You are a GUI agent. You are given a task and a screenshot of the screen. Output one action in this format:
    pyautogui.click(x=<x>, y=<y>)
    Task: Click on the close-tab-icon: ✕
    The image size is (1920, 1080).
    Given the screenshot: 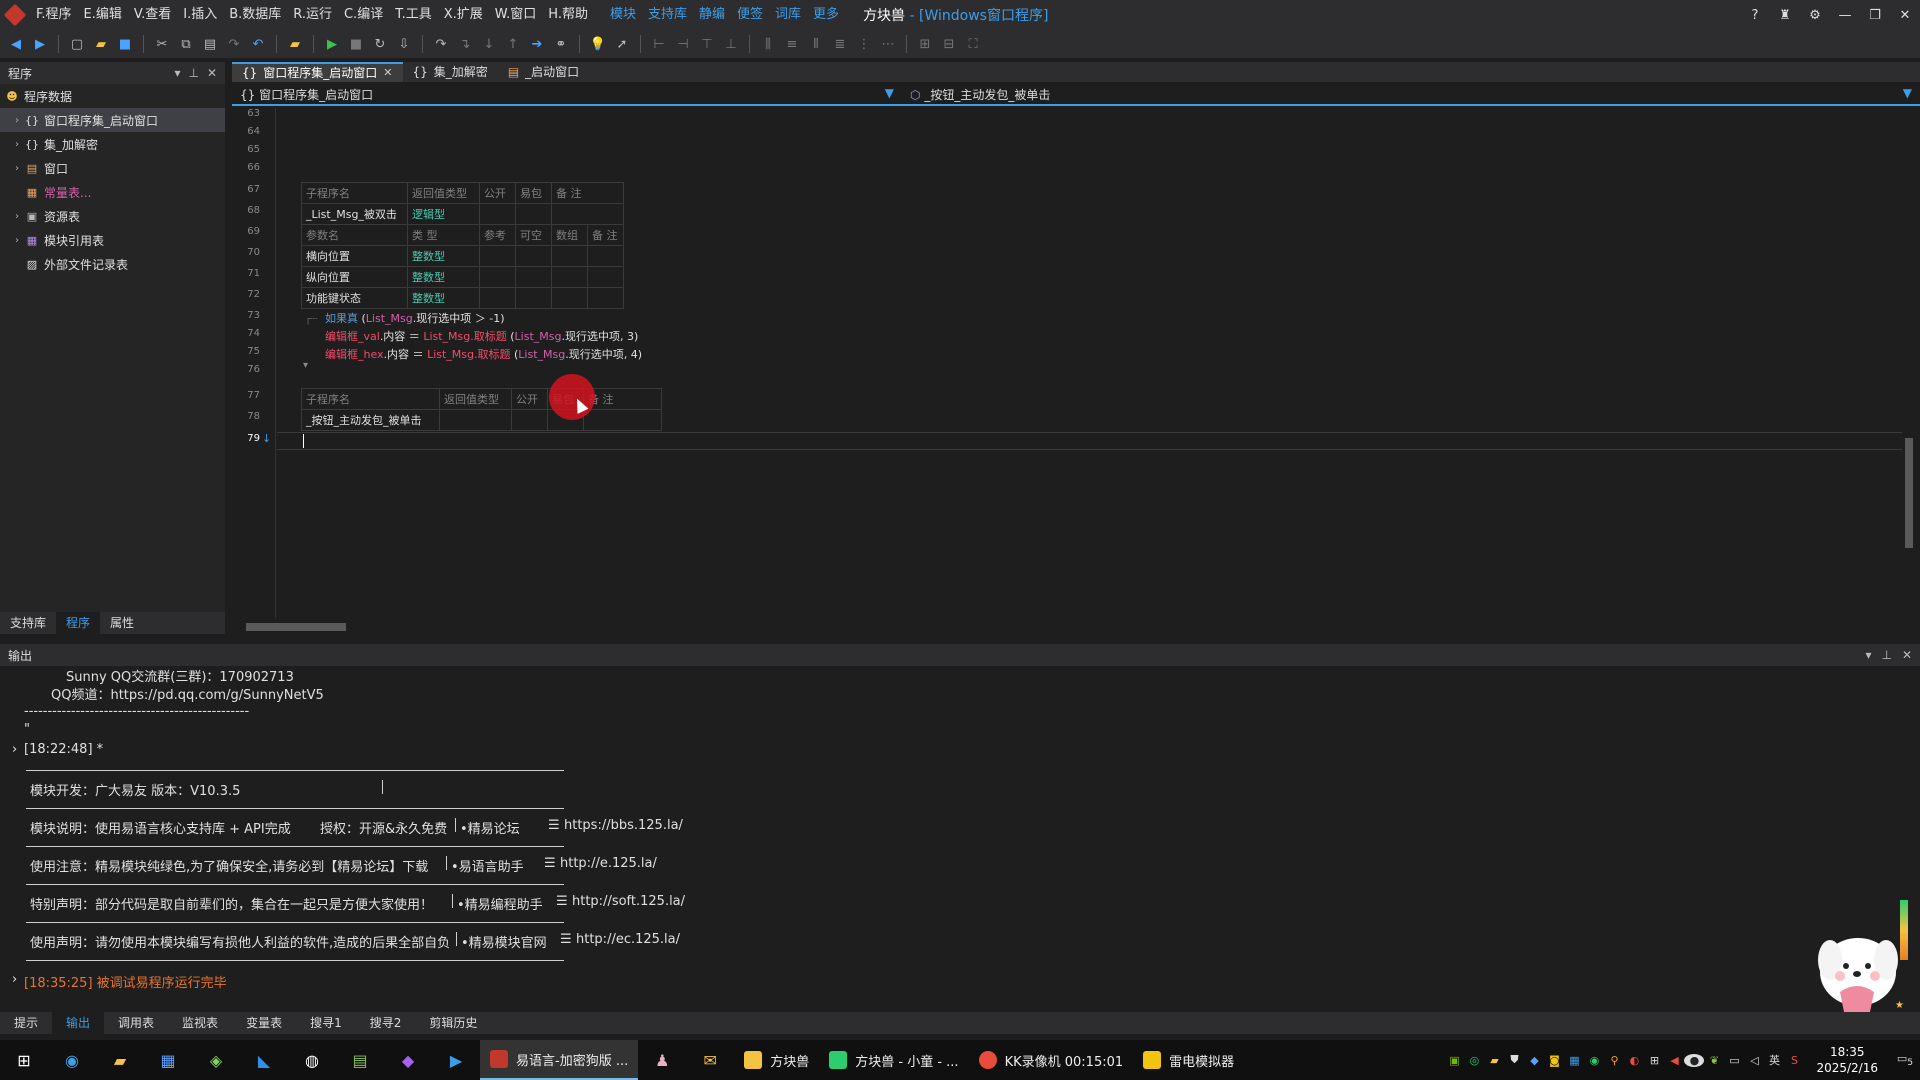 What is the action you would take?
    pyautogui.click(x=387, y=73)
    